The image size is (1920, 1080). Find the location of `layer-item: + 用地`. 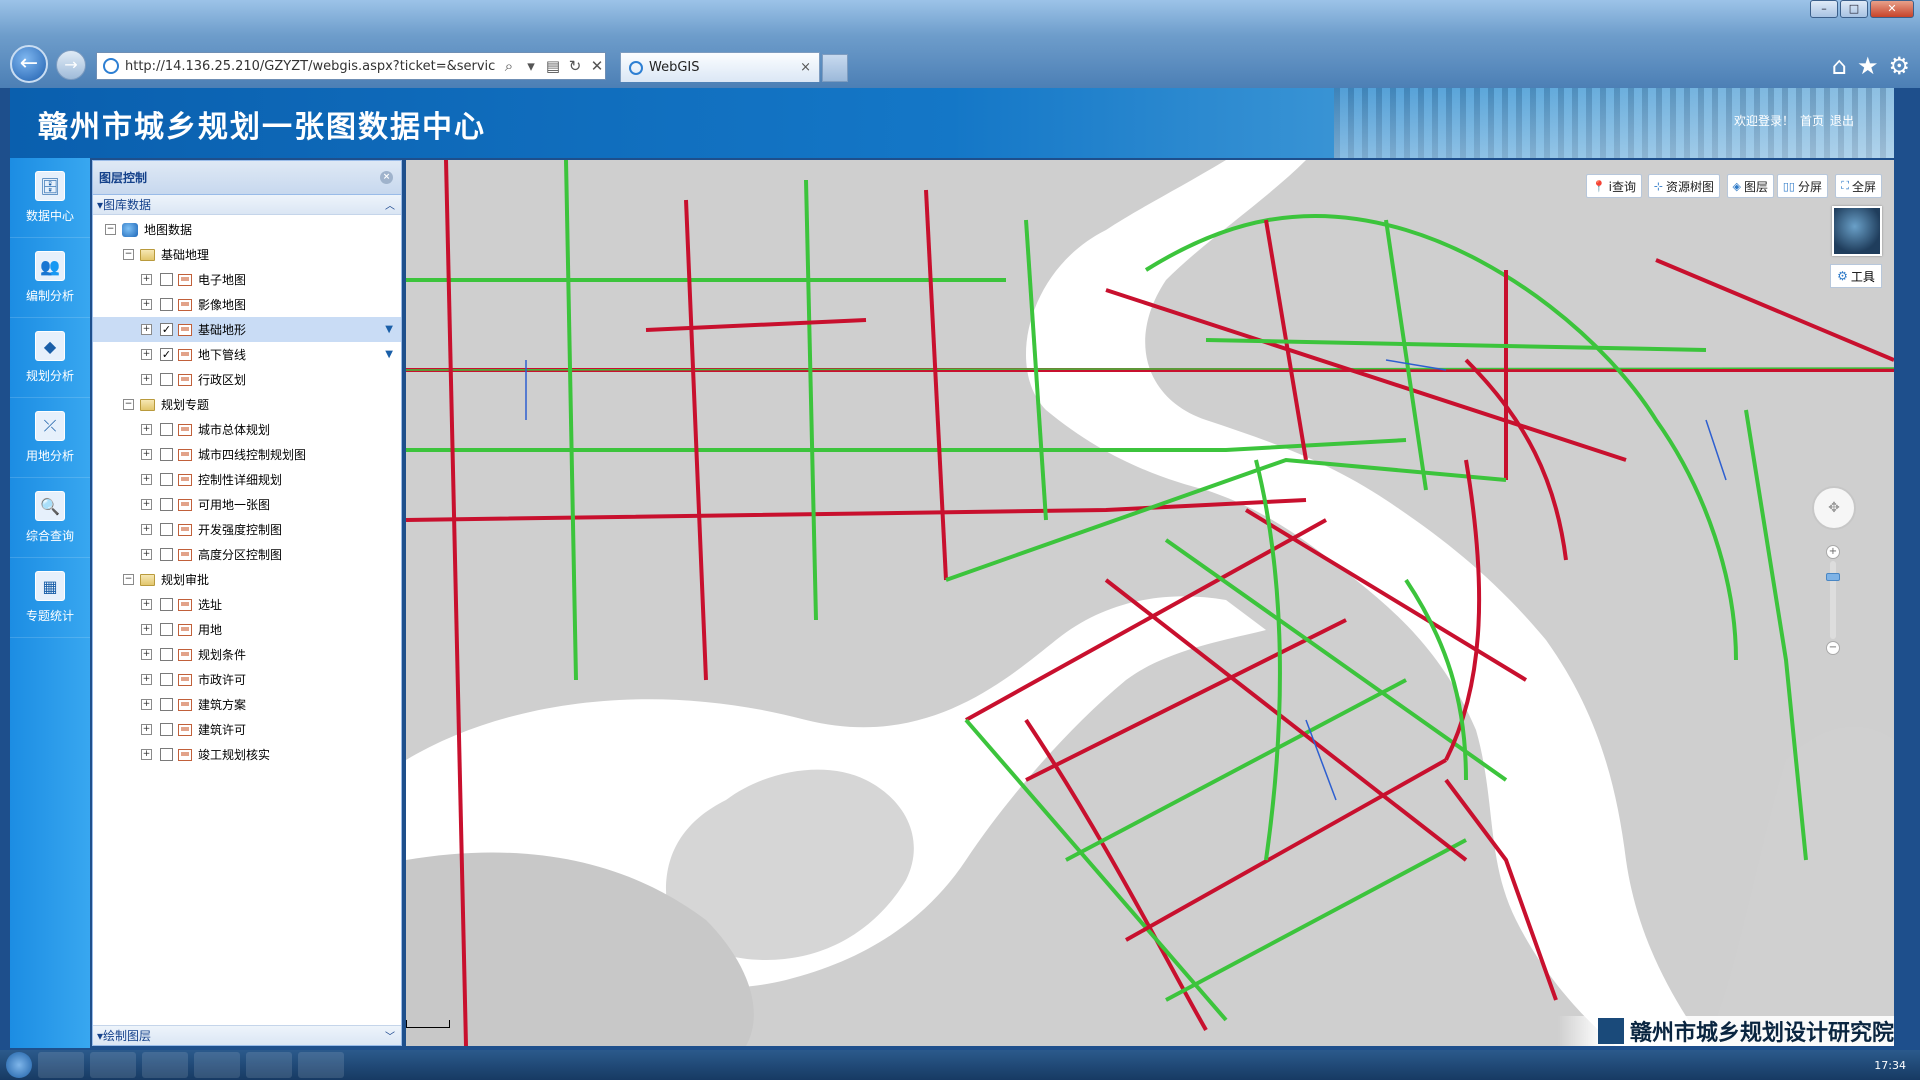

layer-item: + 用地 is located at coordinates (247, 629).